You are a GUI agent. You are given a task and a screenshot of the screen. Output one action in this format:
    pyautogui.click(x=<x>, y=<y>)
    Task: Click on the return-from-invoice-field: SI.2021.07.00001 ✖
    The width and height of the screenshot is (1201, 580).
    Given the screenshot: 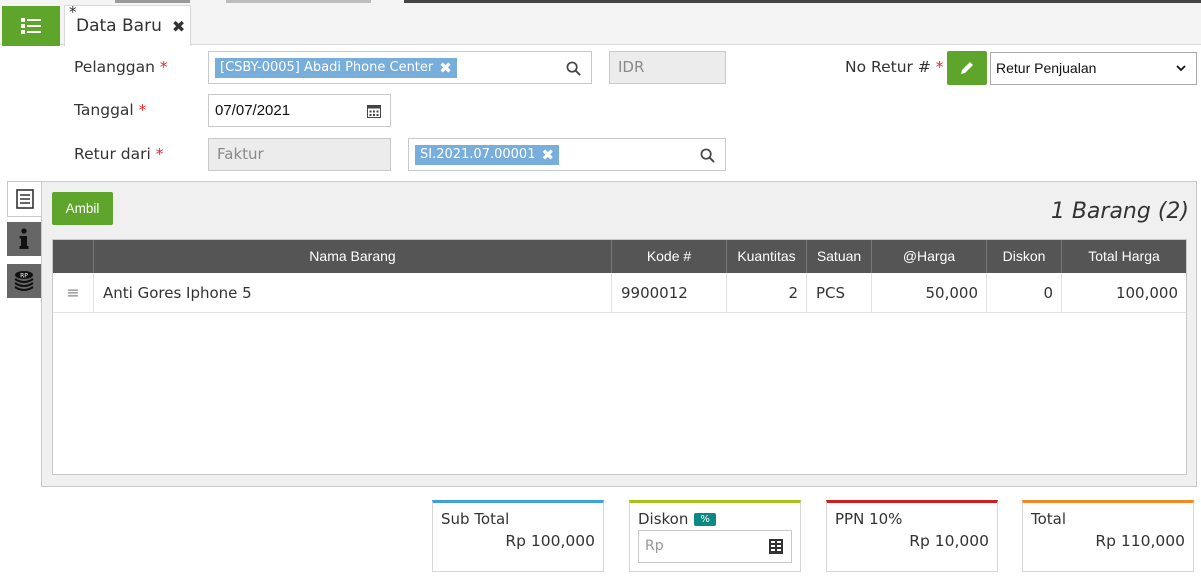 What is the action you would take?
    pyautogui.click(x=567, y=154)
    